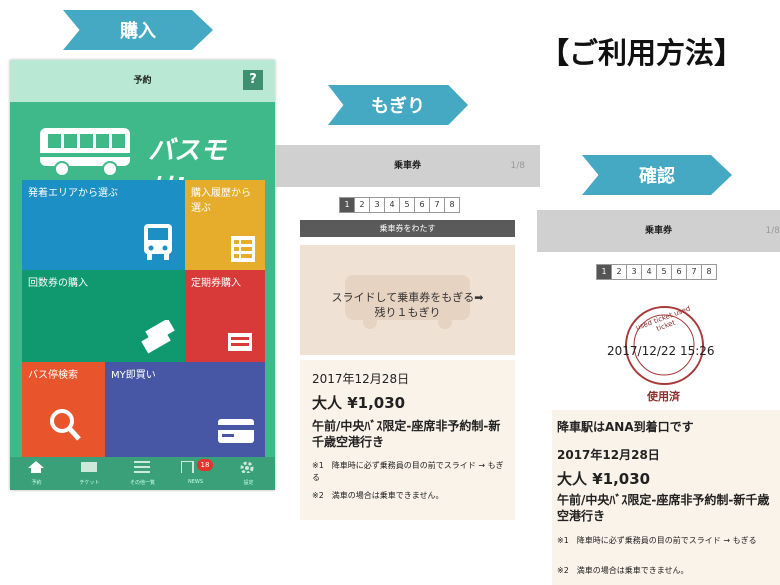  I want to click on handover-bar: 乗車券をわたす, so click(407, 228).